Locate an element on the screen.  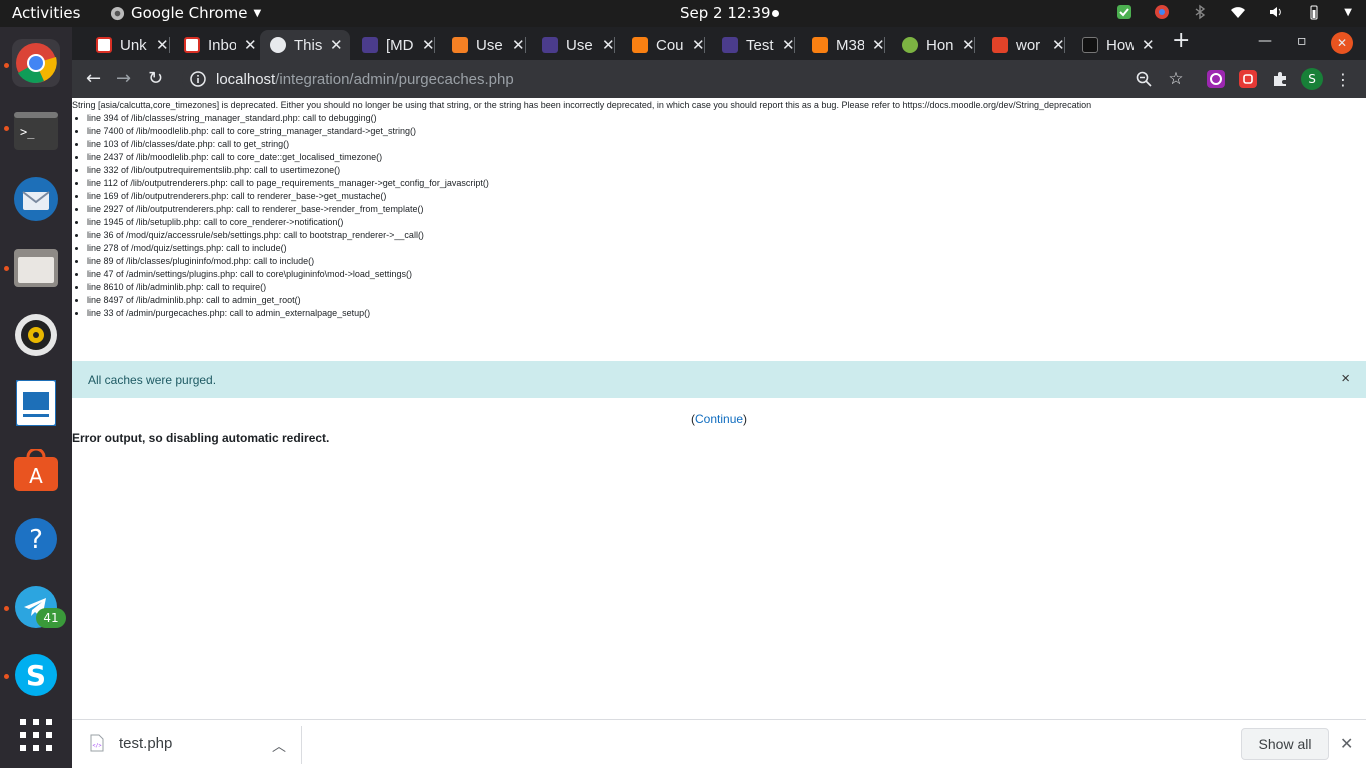
browser-tab: Inbo ✕ is located at coordinates (215, 45).